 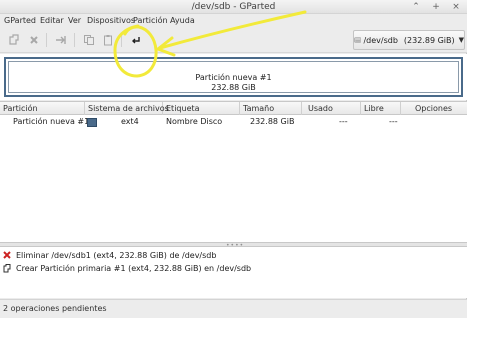 I want to click on close-button: ×, so click(x=456, y=7).